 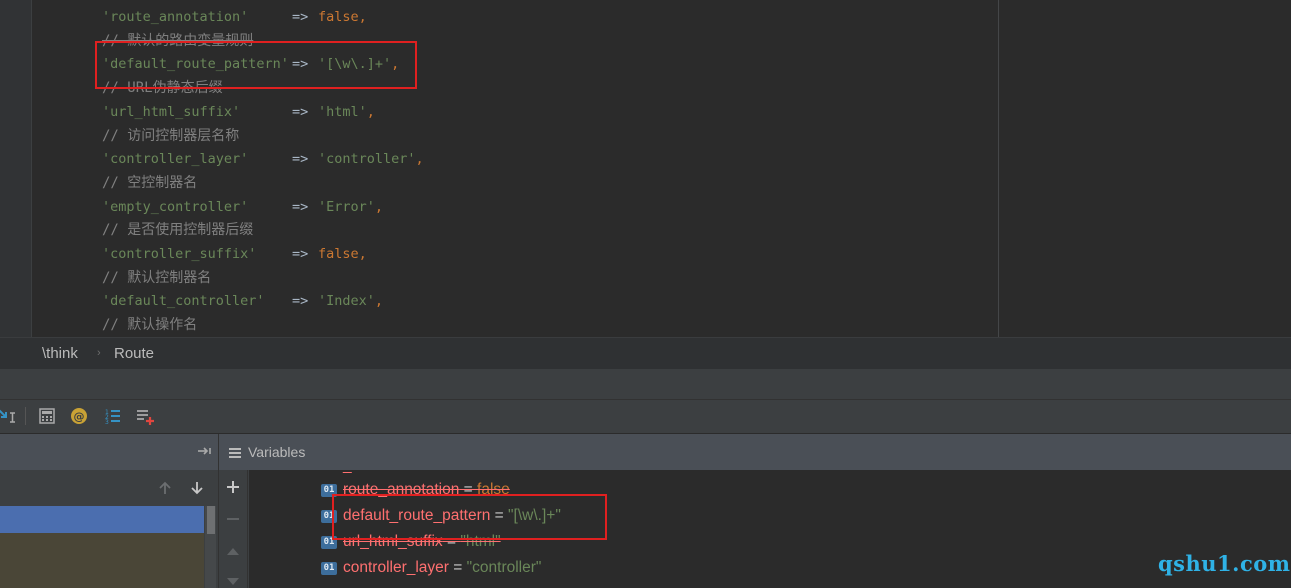 I want to click on comment-text: // 空控制器名, so click(x=150, y=182).